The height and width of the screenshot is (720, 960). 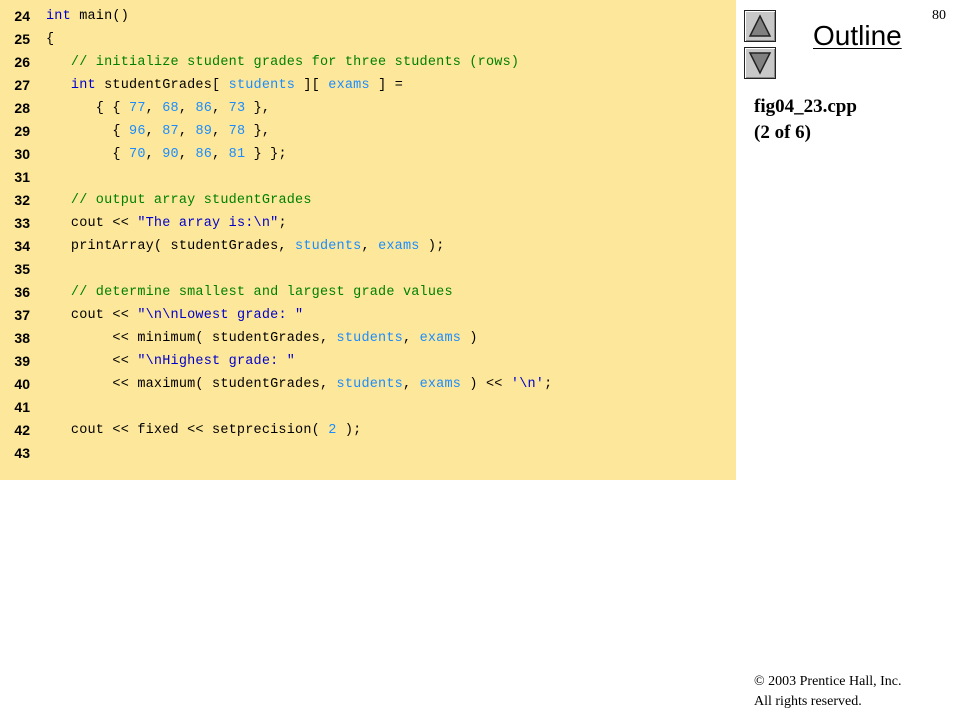 I want to click on code-token: 81, so click(x=237, y=154).